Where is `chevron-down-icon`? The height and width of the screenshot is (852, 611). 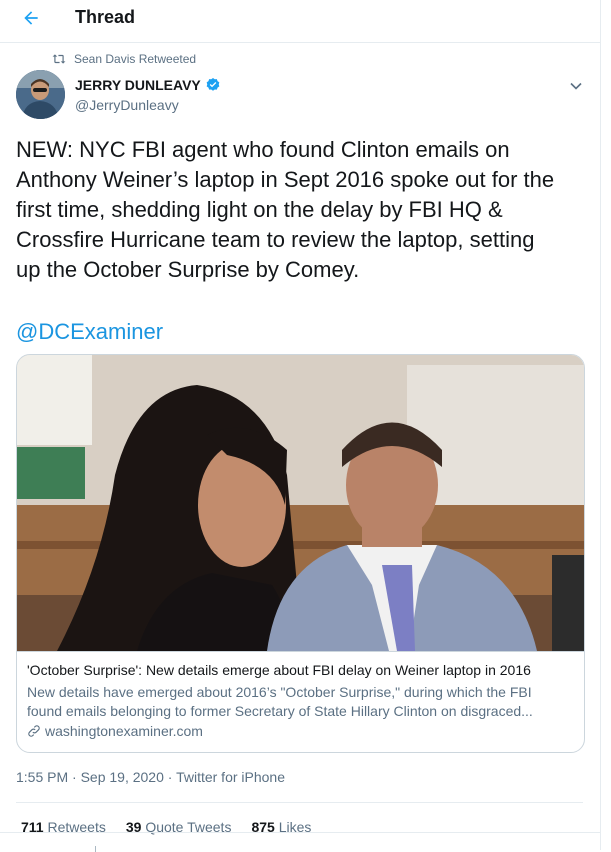 chevron-down-icon is located at coordinates (576, 86).